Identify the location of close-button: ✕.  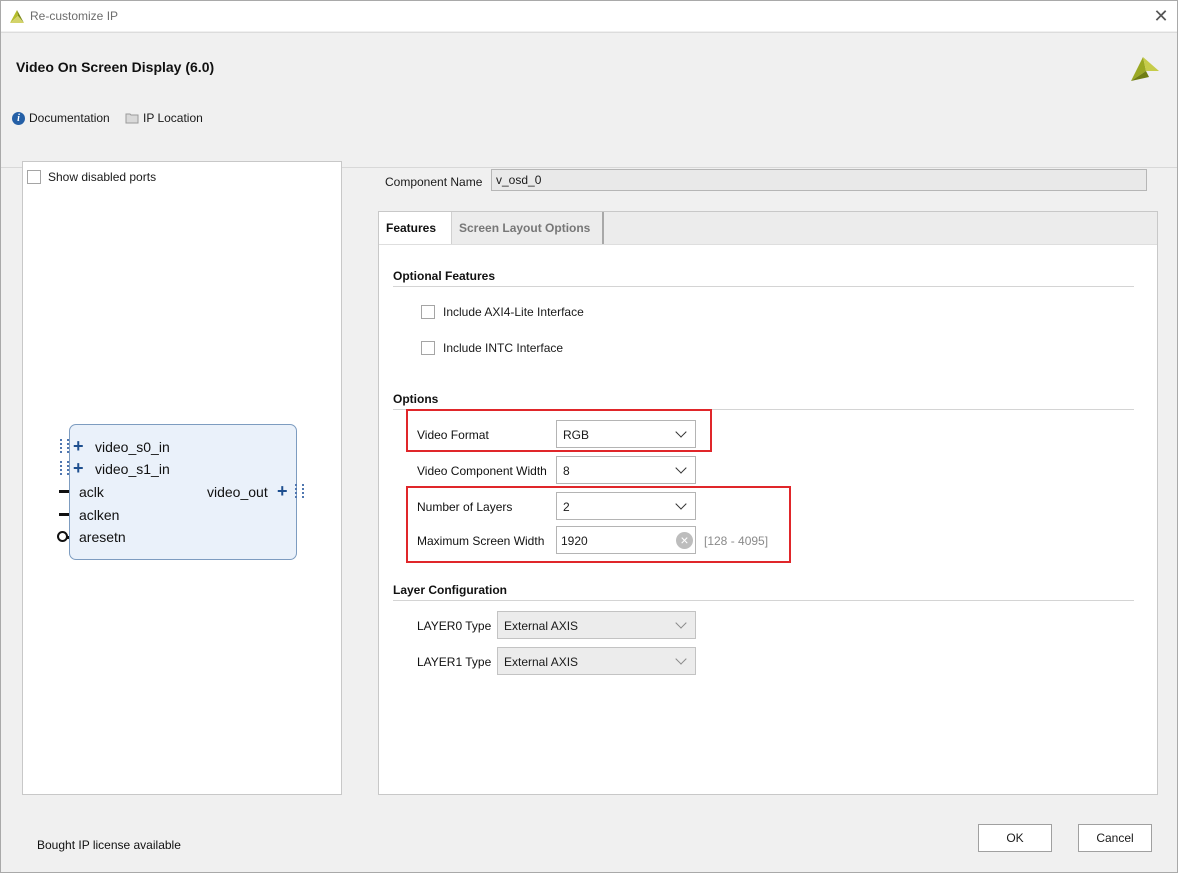
(1161, 16).